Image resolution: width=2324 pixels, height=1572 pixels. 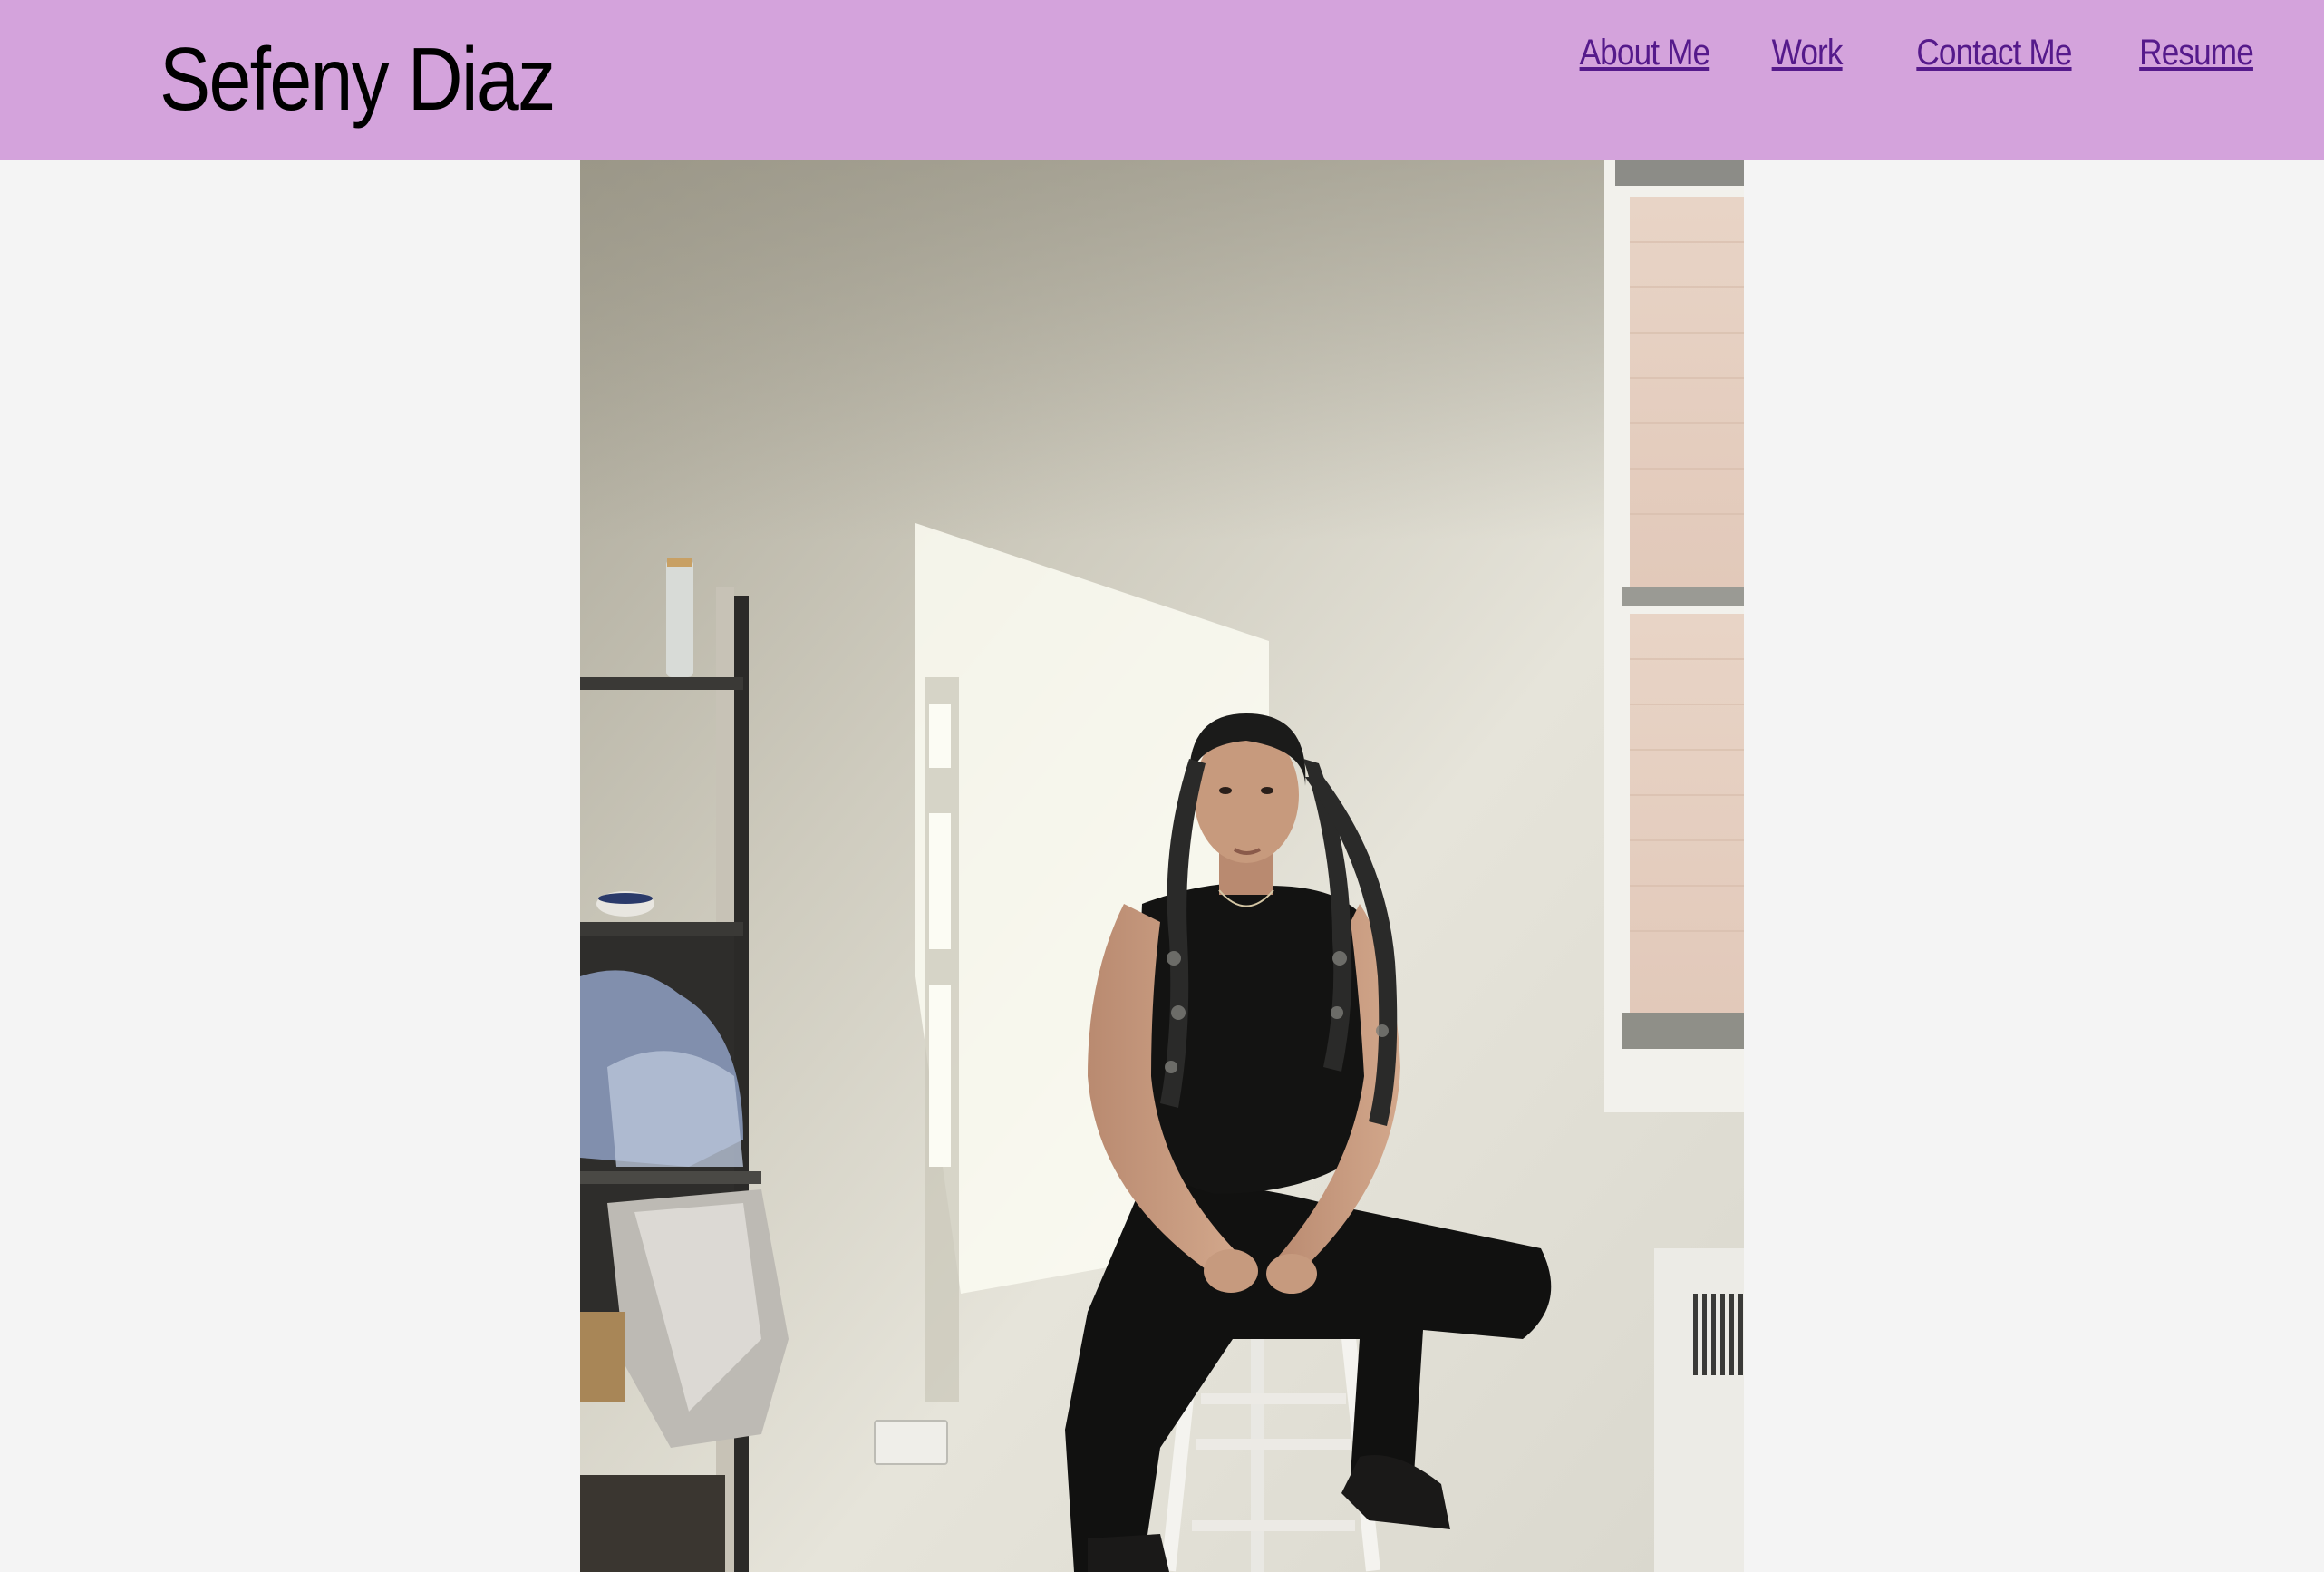 I want to click on site-title: Sefeny Diaz, so click(x=358, y=79).